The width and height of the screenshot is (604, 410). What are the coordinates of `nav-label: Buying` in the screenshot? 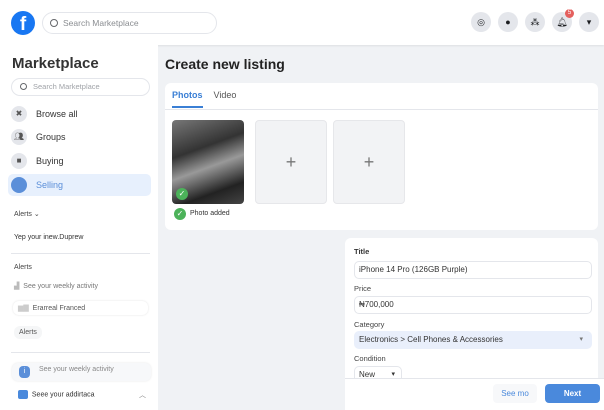 It's located at (50, 161).